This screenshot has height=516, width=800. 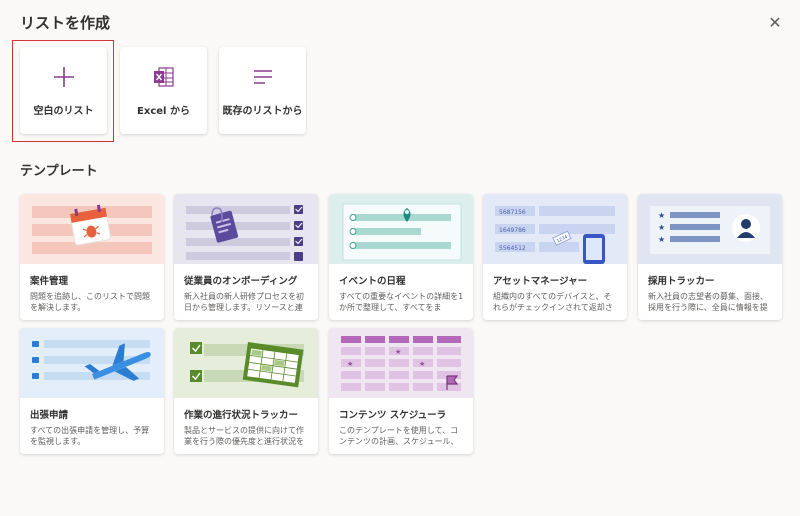 What do you see at coordinates (49, 415) in the screenshot?
I see `template-title: 出張申請` at bounding box center [49, 415].